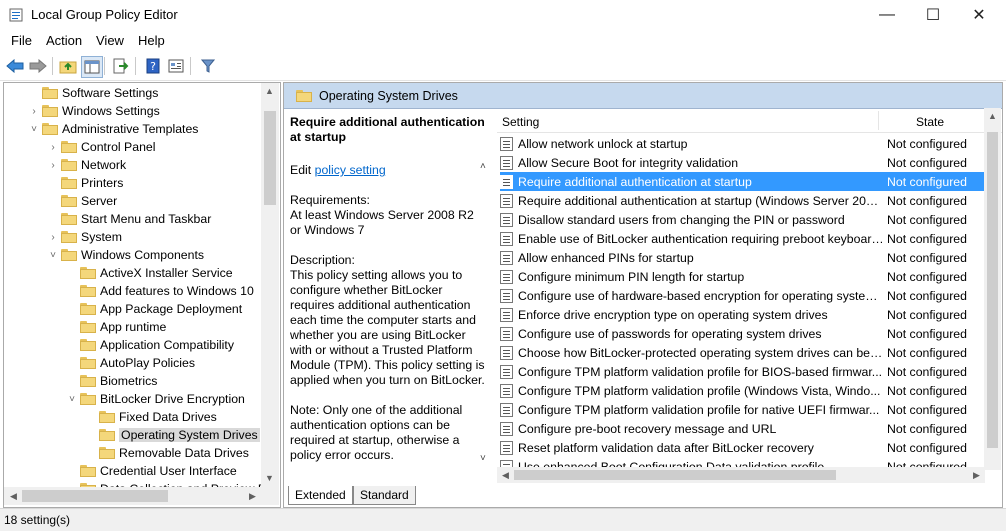  I want to click on list-vertical-scrollbar: ▲, so click(992, 289).